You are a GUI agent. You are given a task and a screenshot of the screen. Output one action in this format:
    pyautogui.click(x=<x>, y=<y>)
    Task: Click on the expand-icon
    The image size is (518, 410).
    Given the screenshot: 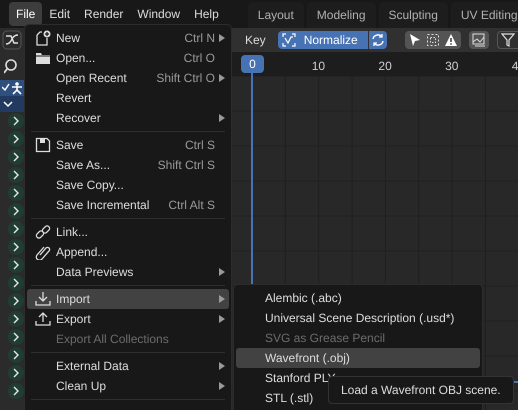 What is the action you would take?
    pyautogui.click(x=8, y=104)
    